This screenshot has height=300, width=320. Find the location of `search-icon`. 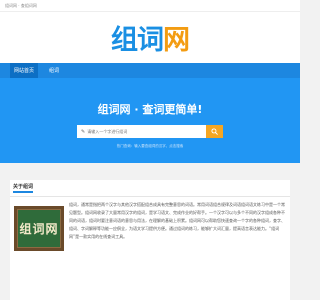

search-icon is located at coordinates (214, 131).